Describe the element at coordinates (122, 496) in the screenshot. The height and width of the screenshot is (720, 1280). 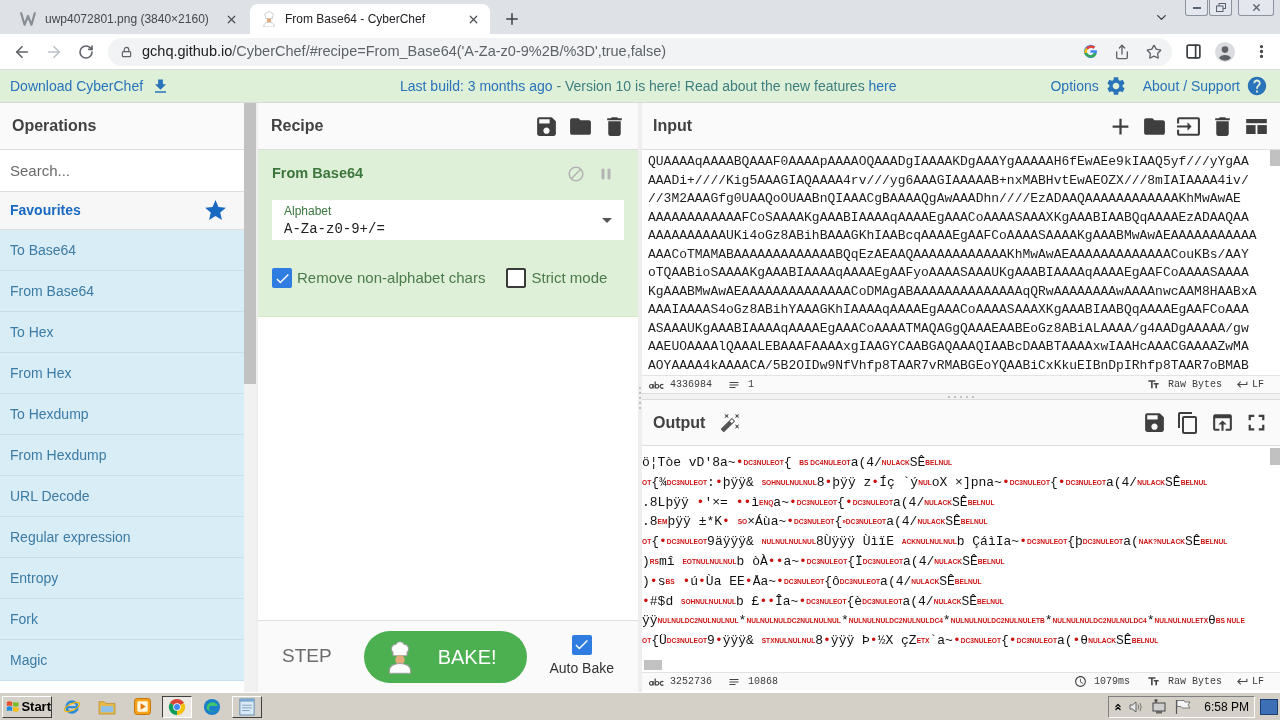
I see `operation-item: URL Decode` at that location.